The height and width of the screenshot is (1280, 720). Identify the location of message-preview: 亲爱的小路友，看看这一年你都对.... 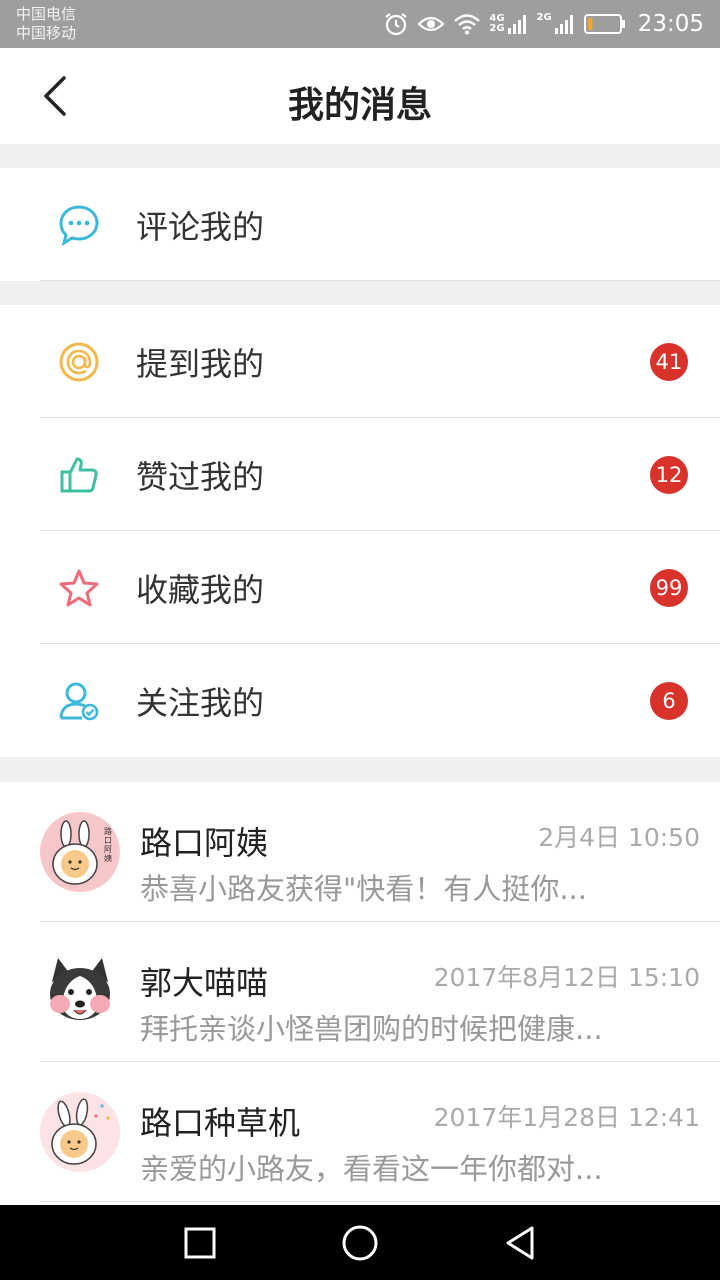
(371, 1169).